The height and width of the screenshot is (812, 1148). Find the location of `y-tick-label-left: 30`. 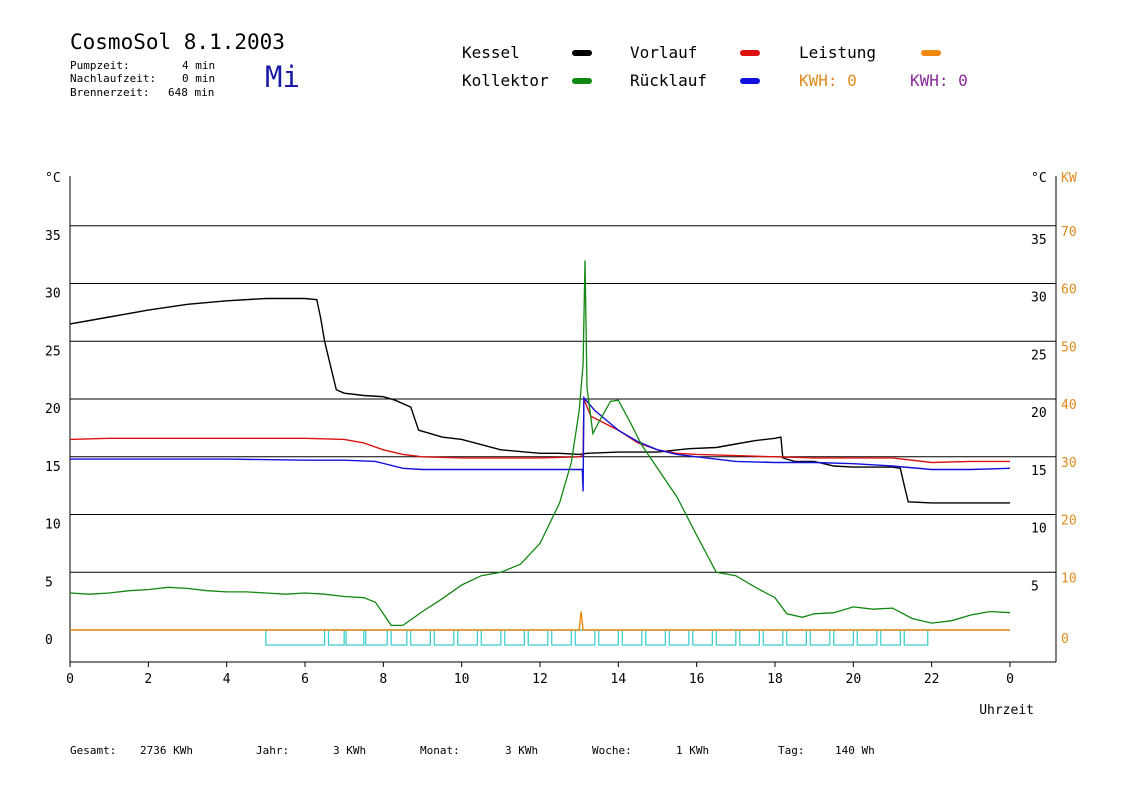

y-tick-label-left: 30 is located at coordinates (53, 294).